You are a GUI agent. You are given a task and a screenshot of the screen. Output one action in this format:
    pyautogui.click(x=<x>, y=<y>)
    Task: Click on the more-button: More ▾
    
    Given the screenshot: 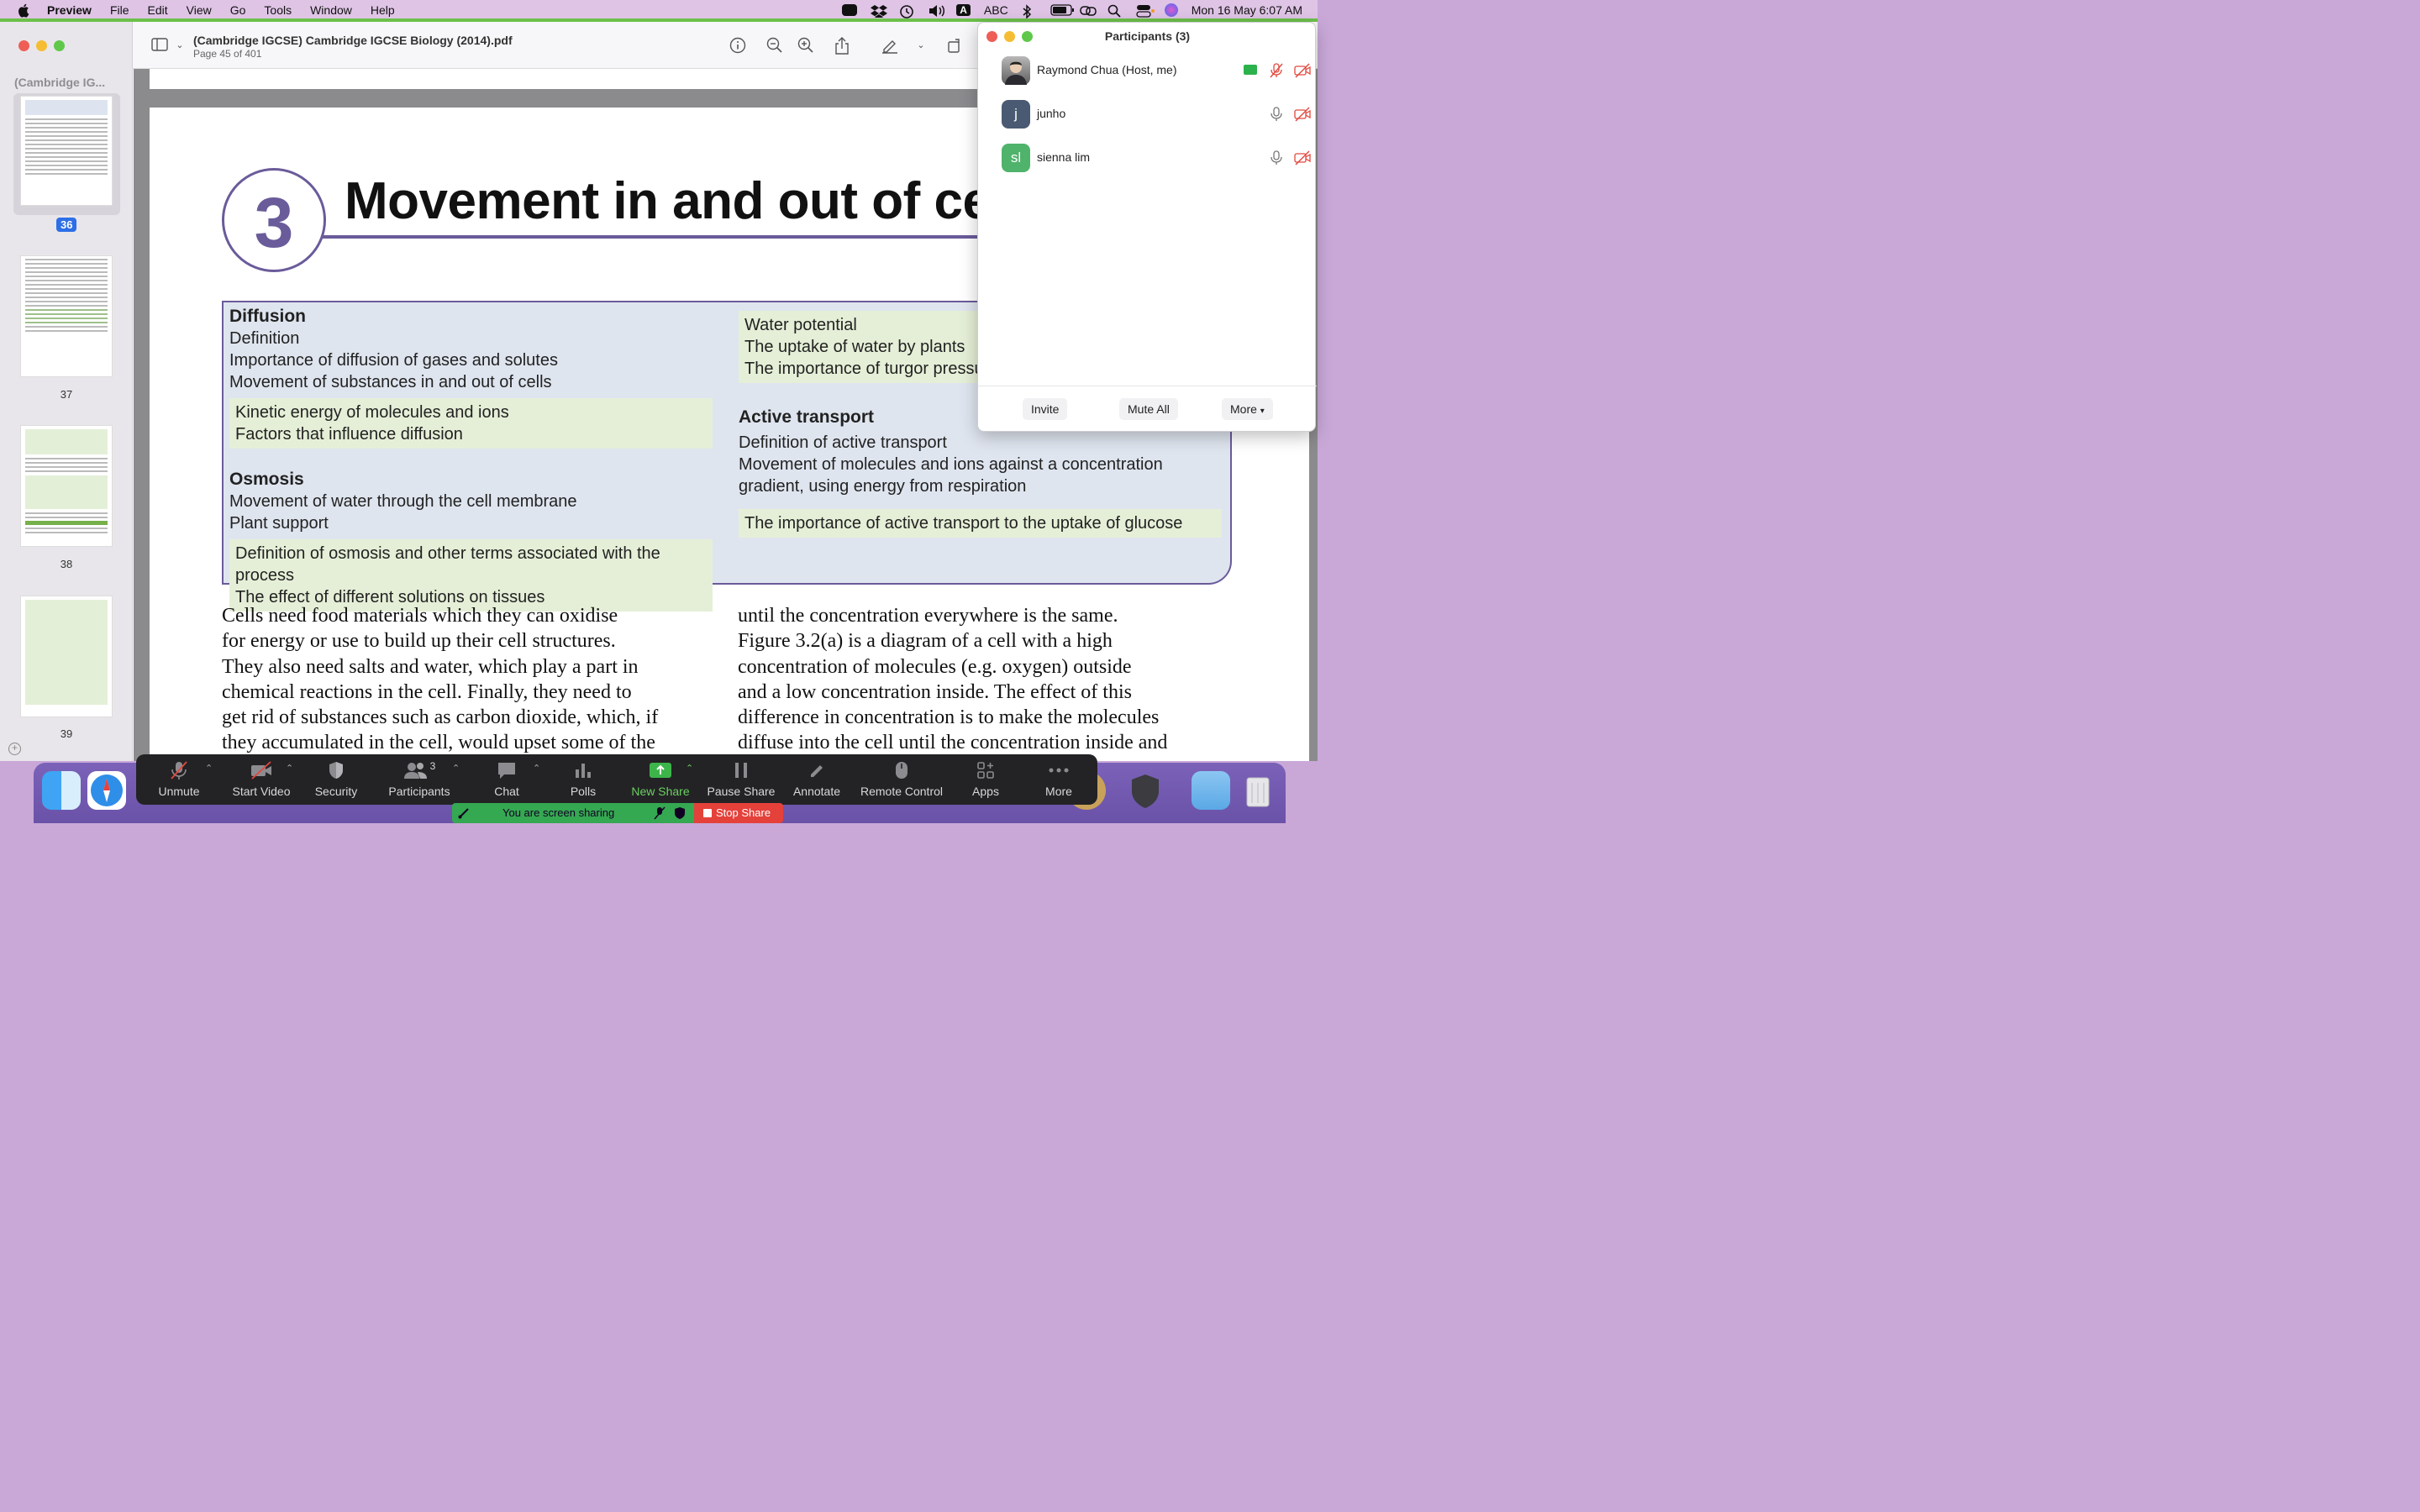 What is the action you would take?
    pyautogui.click(x=1247, y=409)
    